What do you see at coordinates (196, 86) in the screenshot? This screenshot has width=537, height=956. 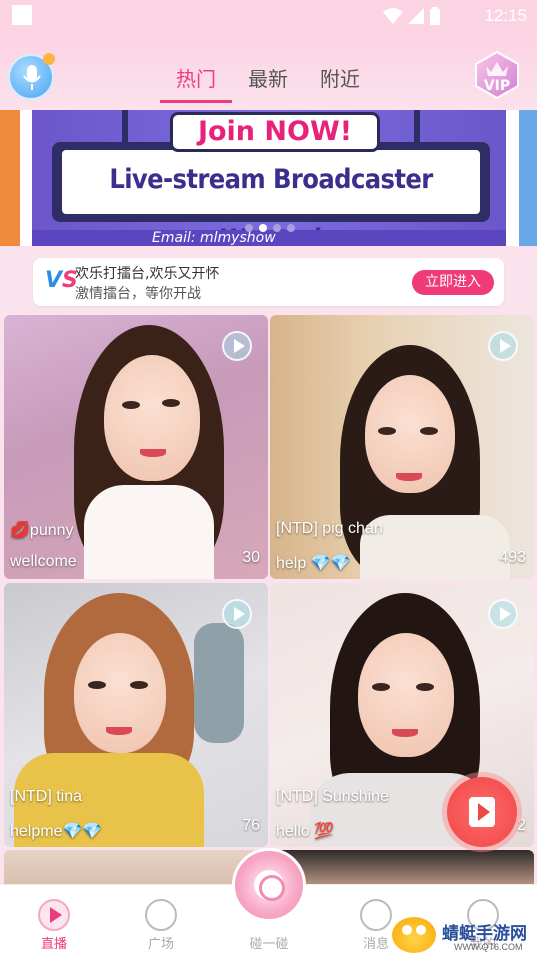 I see `tab-hot: 热门` at bounding box center [196, 86].